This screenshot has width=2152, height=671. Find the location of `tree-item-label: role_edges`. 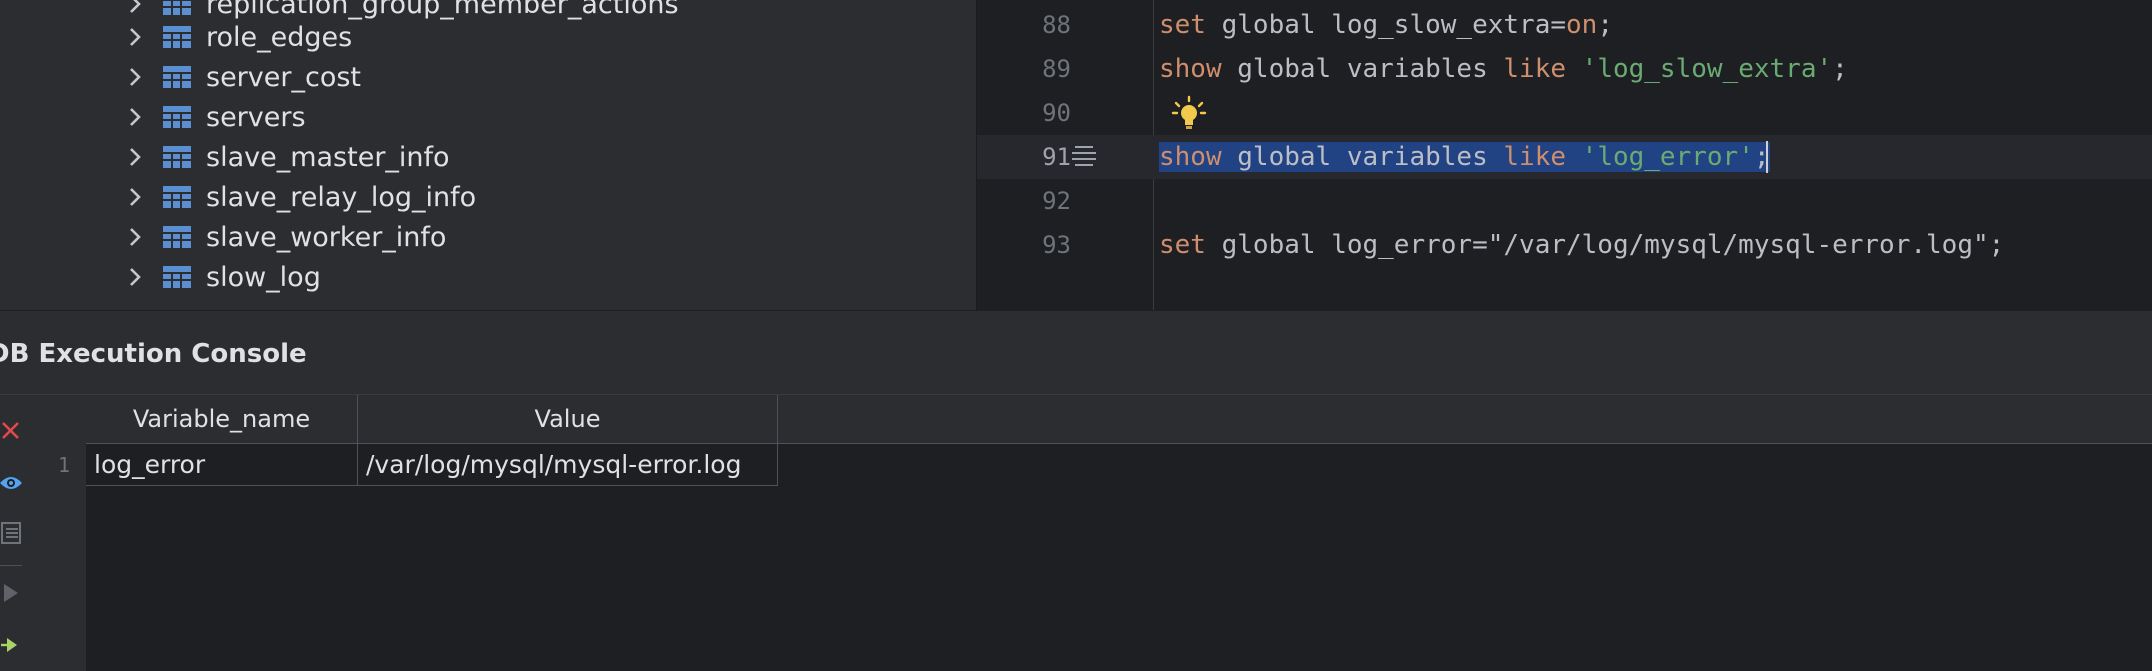

tree-item-label: role_edges is located at coordinates (279, 37).